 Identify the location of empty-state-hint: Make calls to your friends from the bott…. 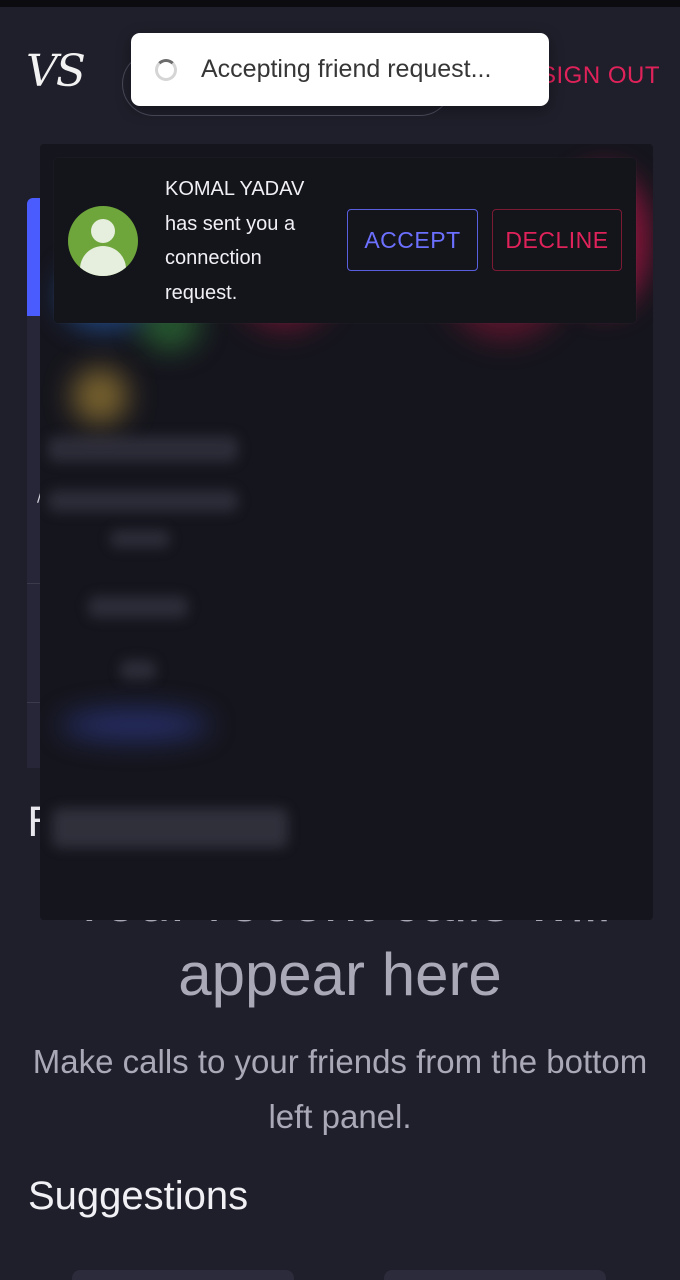
(340, 1089).